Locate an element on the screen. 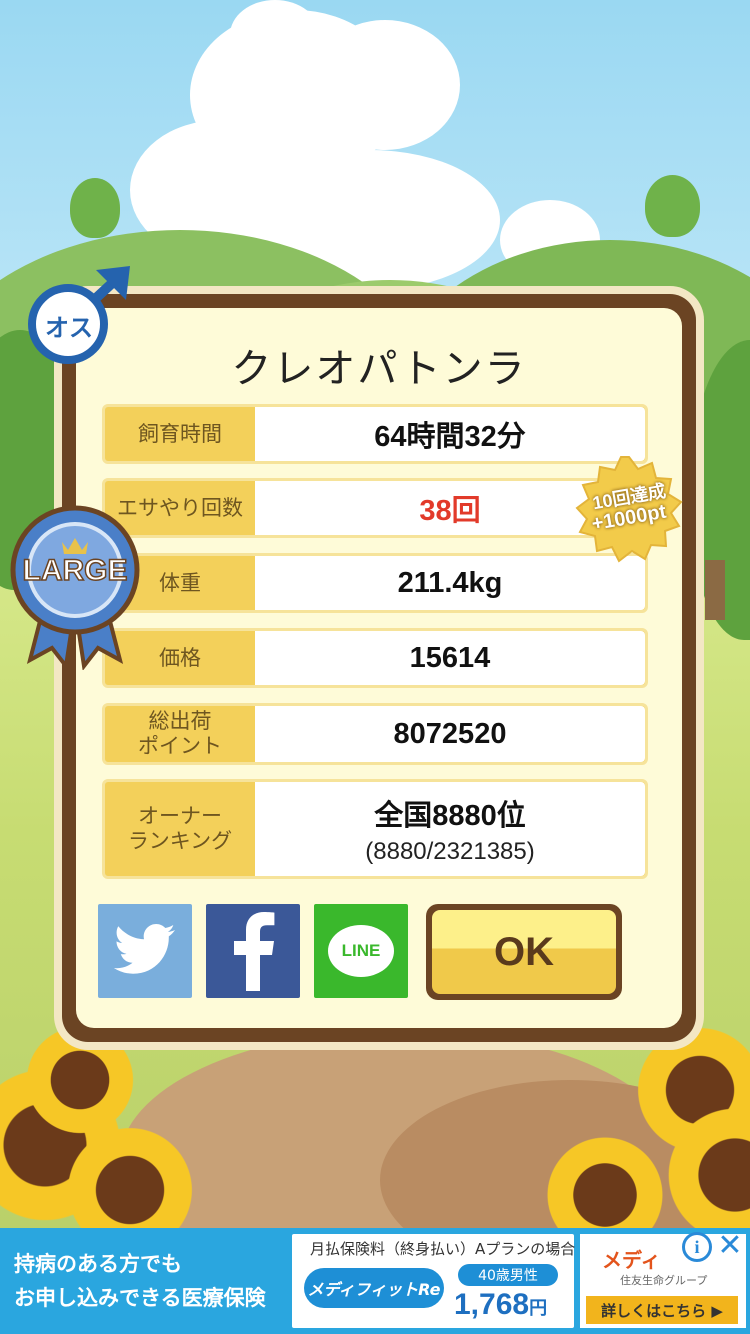 This screenshot has height=1334, width=750. ad-group: 住友生命グループ is located at coordinates (664, 1280).